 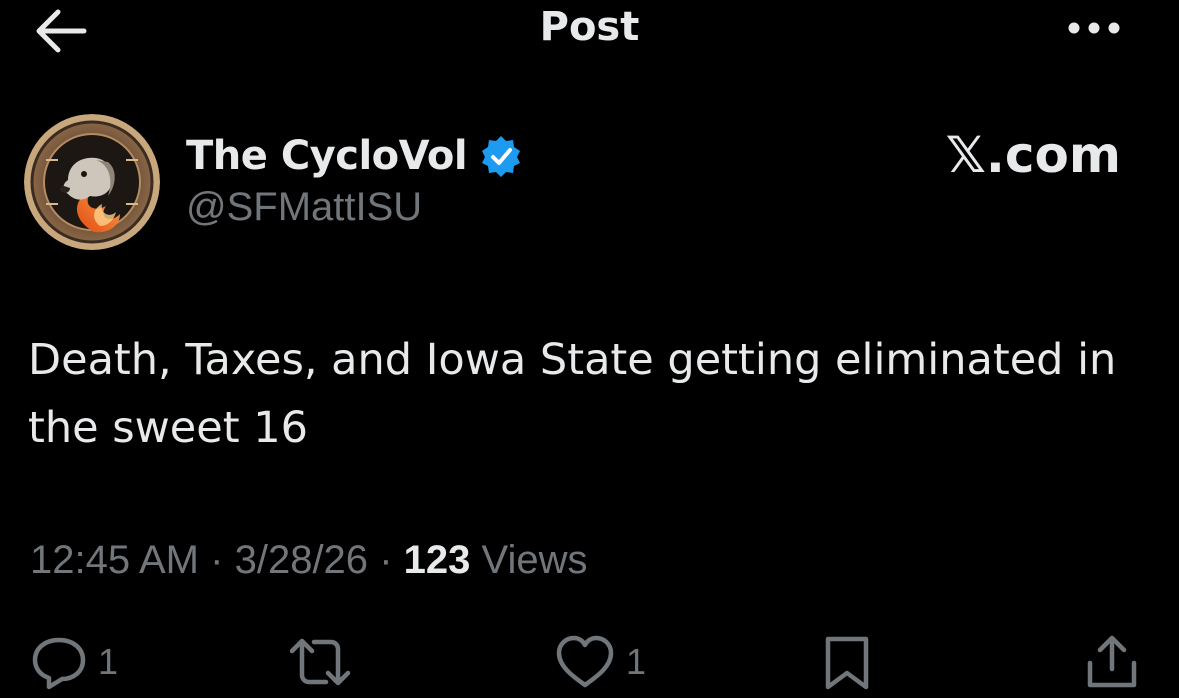 I want to click on reply-count: 1, so click(x=108, y=661).